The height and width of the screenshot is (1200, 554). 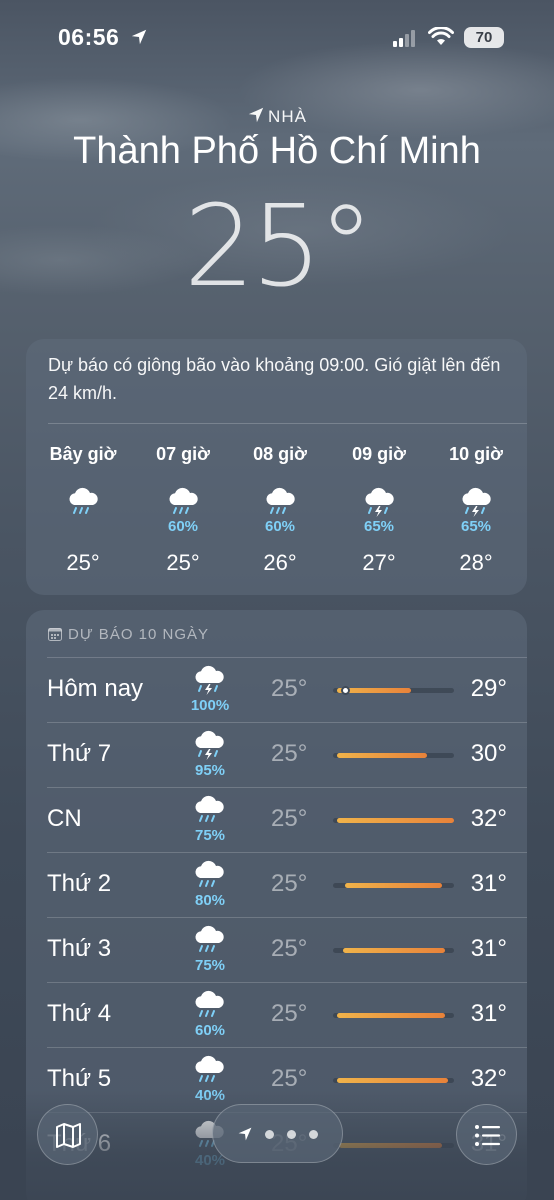 I want to click on current-temperature: 25°, so click(x=279, y=247).